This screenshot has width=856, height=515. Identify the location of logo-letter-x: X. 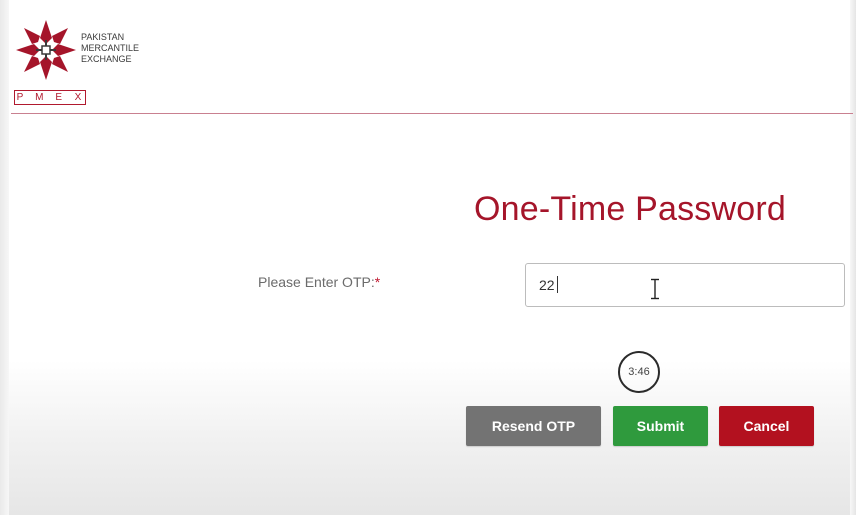
(78, 97).